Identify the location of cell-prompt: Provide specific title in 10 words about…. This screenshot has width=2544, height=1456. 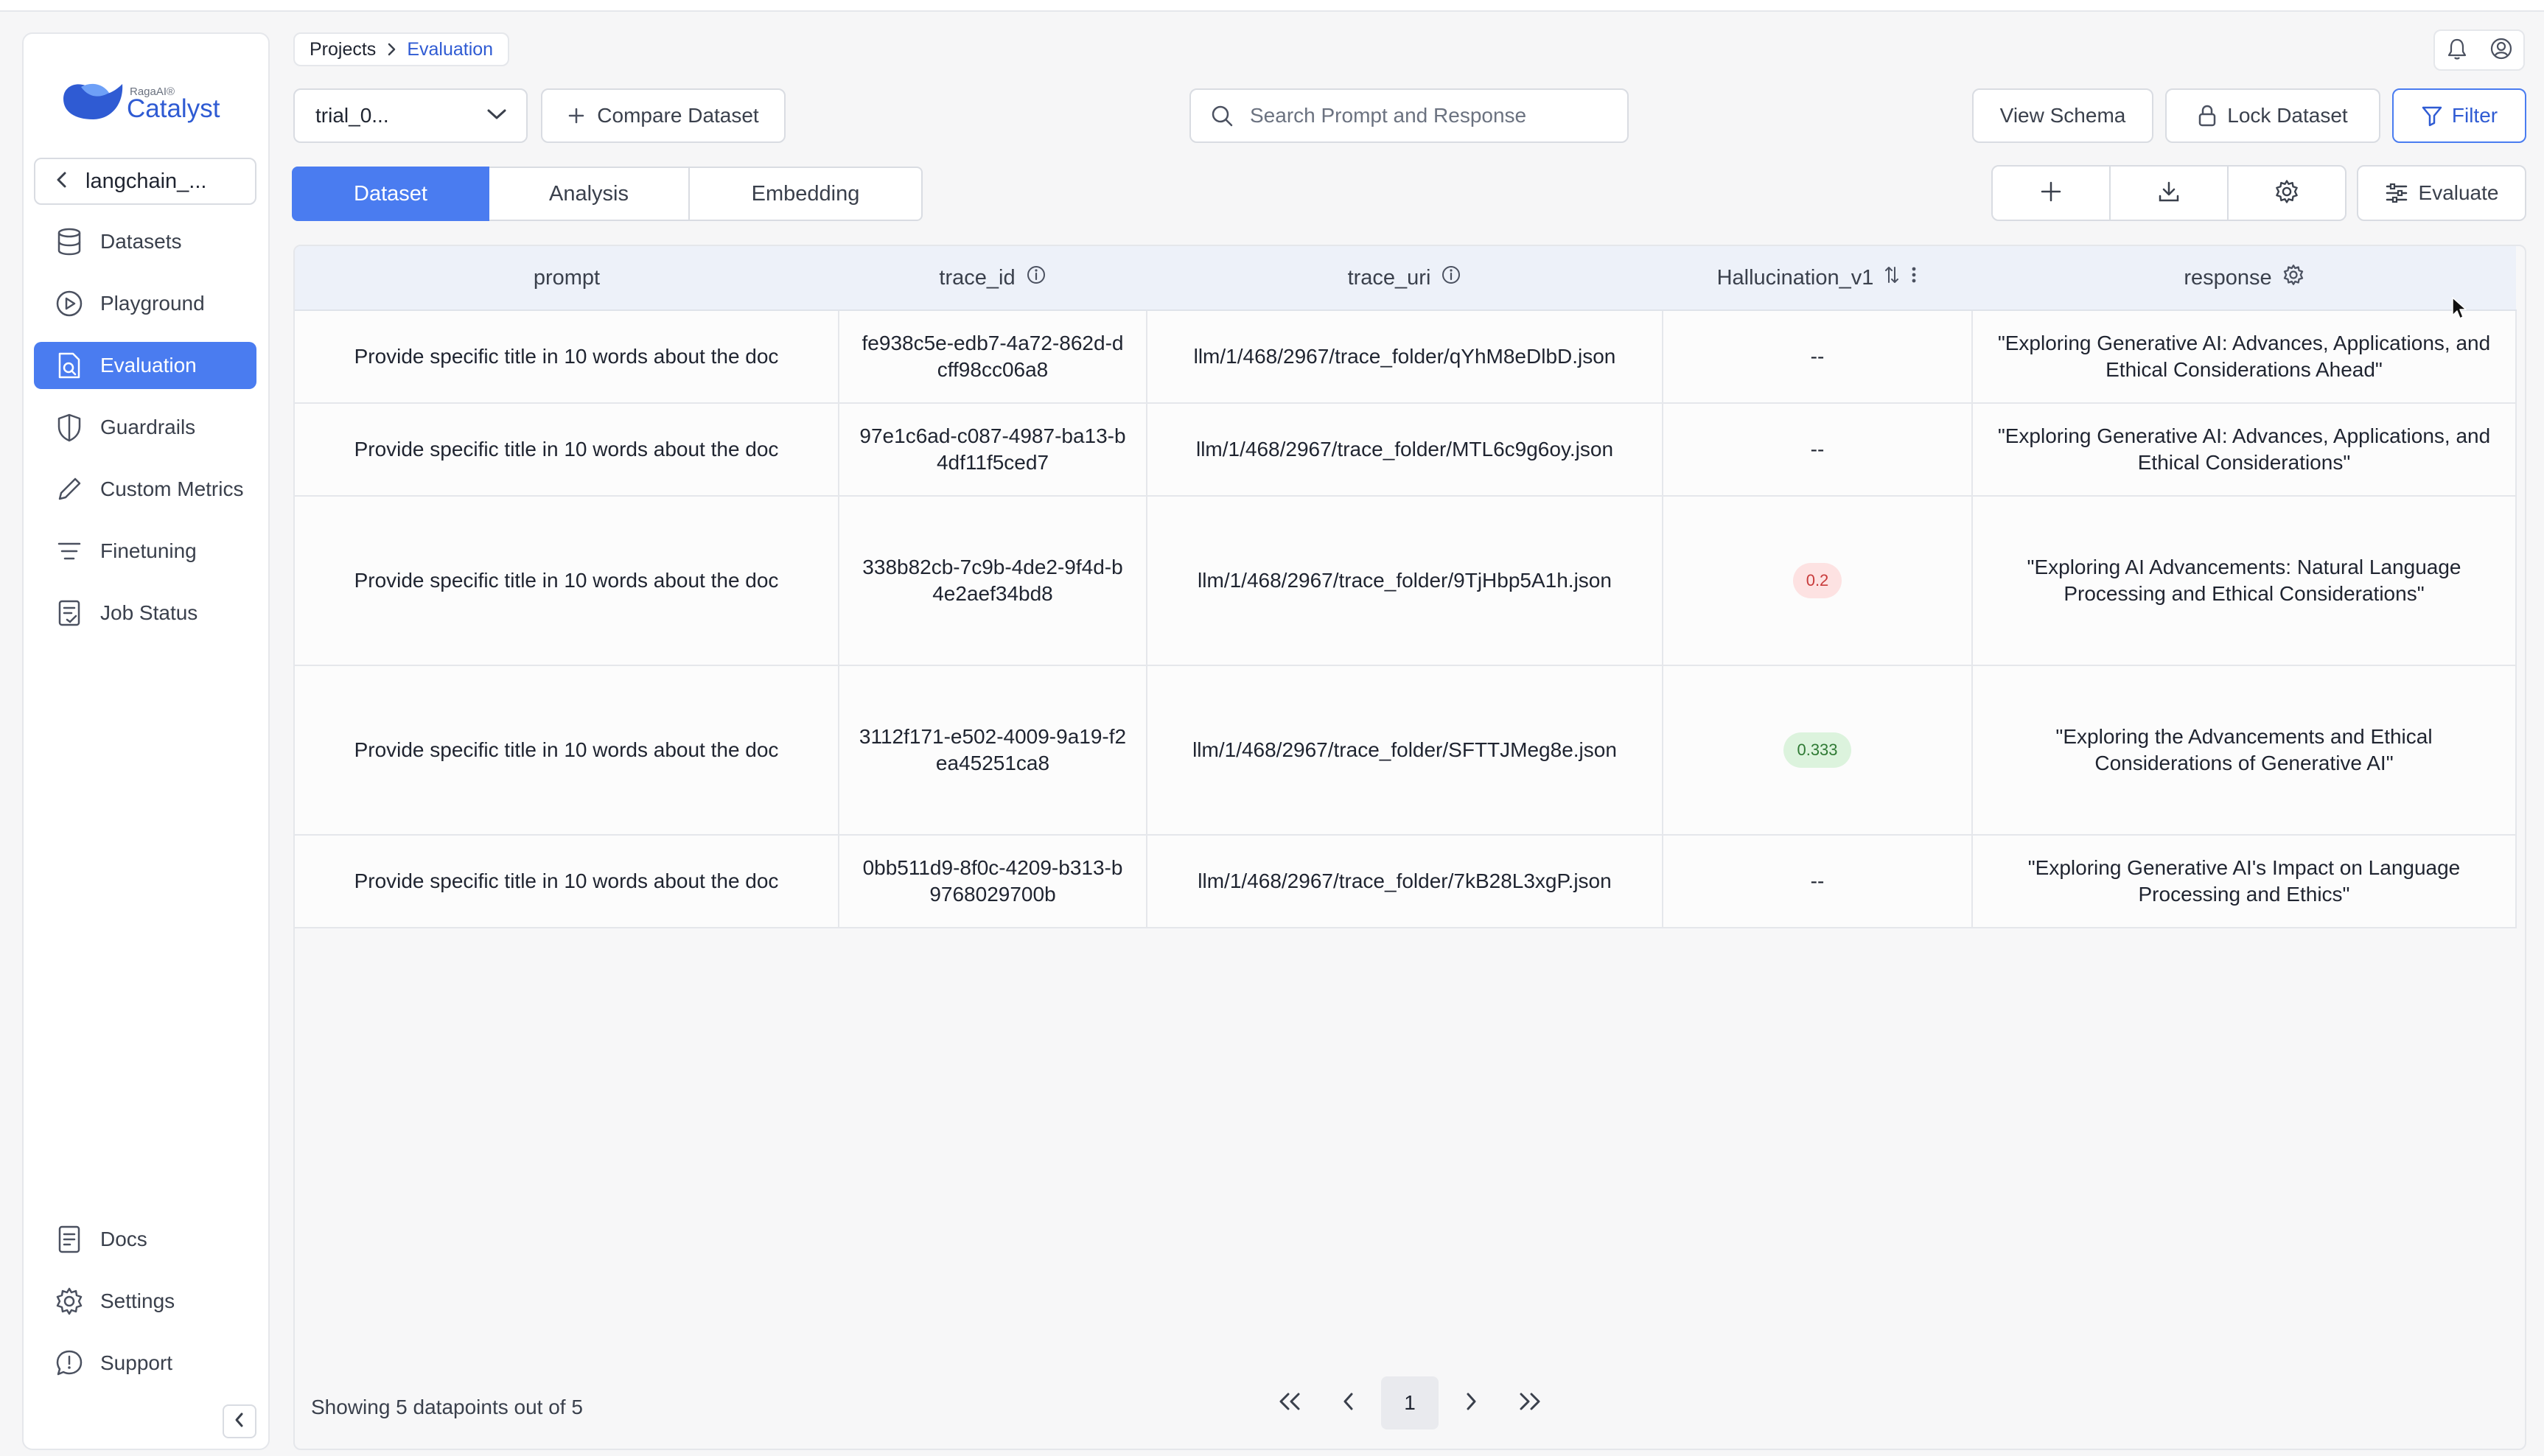
(567, 881).